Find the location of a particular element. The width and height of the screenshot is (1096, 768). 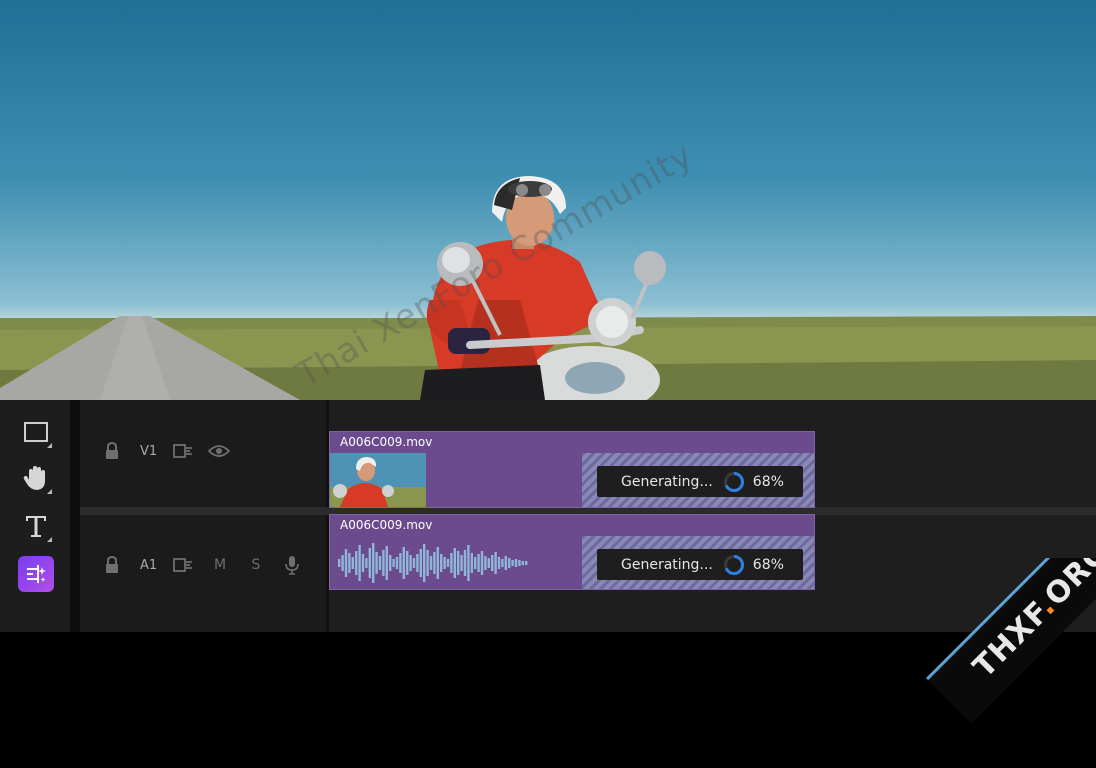

clip-thumbnail is located at coordinates (378, 480).